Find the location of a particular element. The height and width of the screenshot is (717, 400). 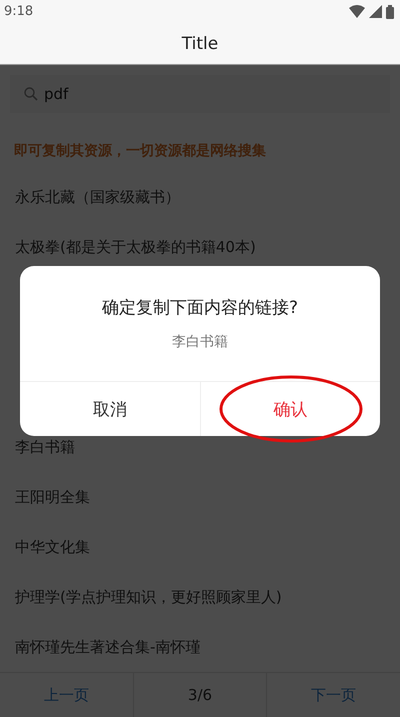

page-title: Title is located at coordinates (200, 44).